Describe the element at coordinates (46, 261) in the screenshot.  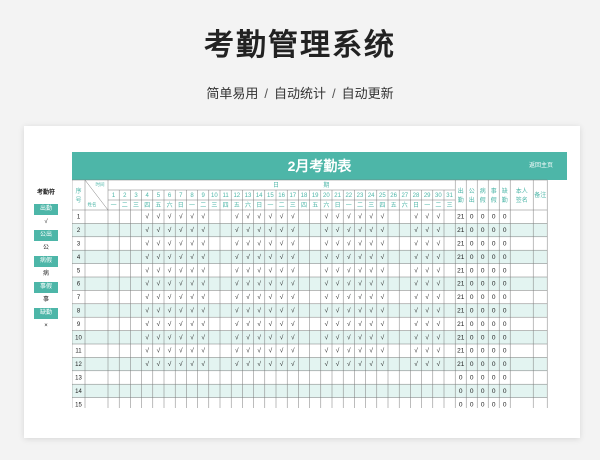
I see `legend-item: 病假` at that location.